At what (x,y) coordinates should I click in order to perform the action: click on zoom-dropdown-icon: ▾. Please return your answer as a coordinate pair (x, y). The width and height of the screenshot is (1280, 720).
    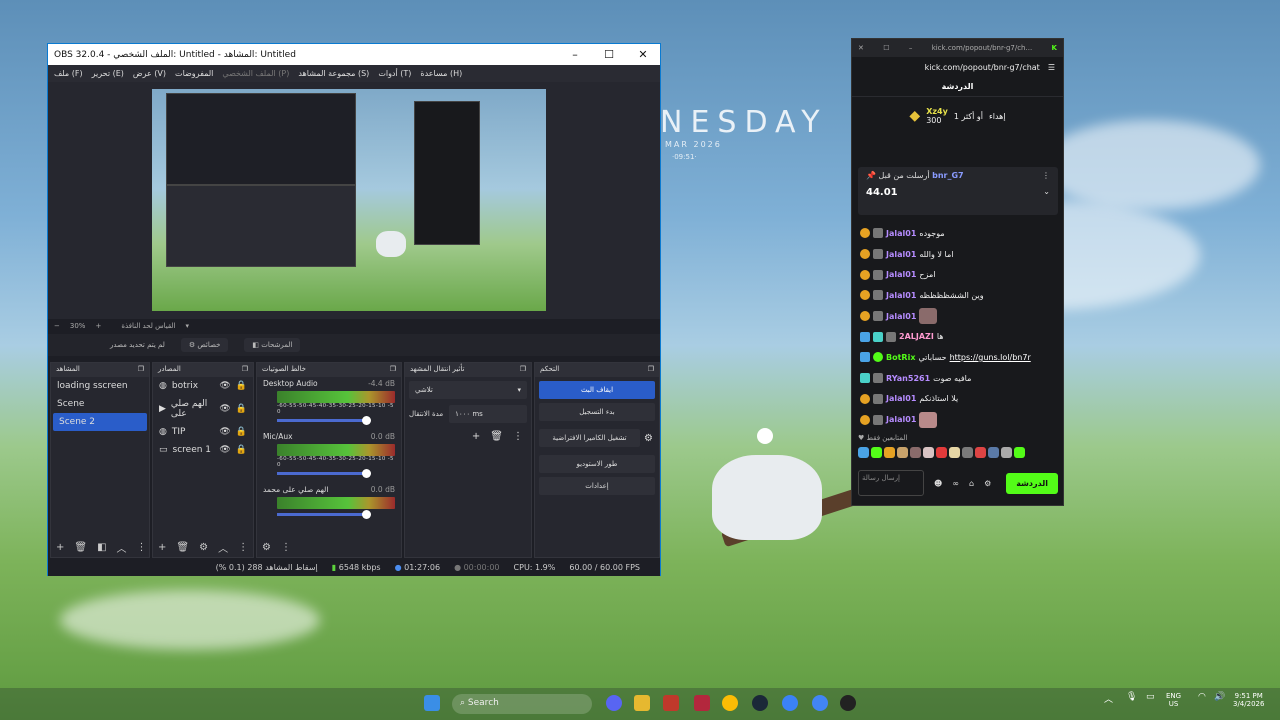
    Looking at the image, I should click on (188, 326).